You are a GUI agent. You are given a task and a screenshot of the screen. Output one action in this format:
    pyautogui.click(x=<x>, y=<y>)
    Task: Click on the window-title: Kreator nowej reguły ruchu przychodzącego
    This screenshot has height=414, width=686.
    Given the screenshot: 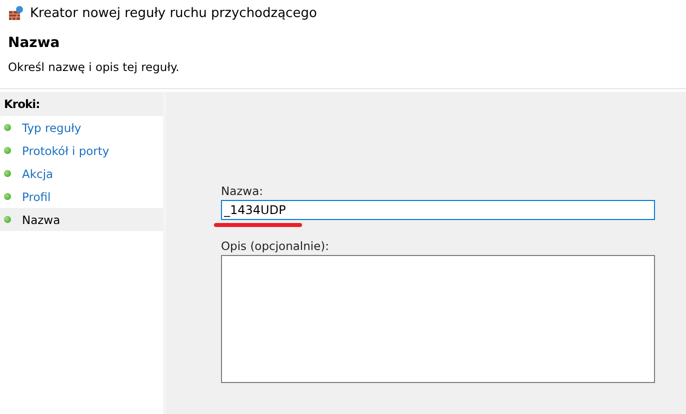 What is the action you would take?
    pyautogui.click(x=173, y=13)
    